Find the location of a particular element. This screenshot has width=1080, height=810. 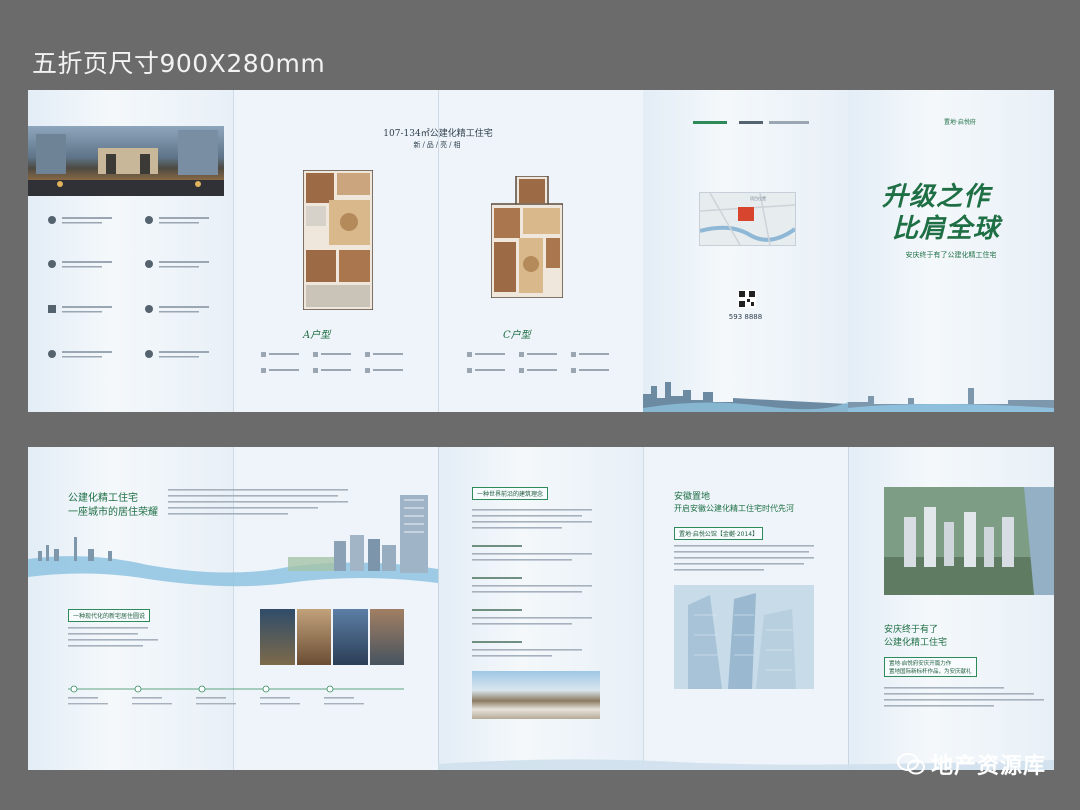

badge: 置地·启悦府安庆开篇力作 置地国际新标杆作品，为安庆献礼 is located at coordinates (930, 667).